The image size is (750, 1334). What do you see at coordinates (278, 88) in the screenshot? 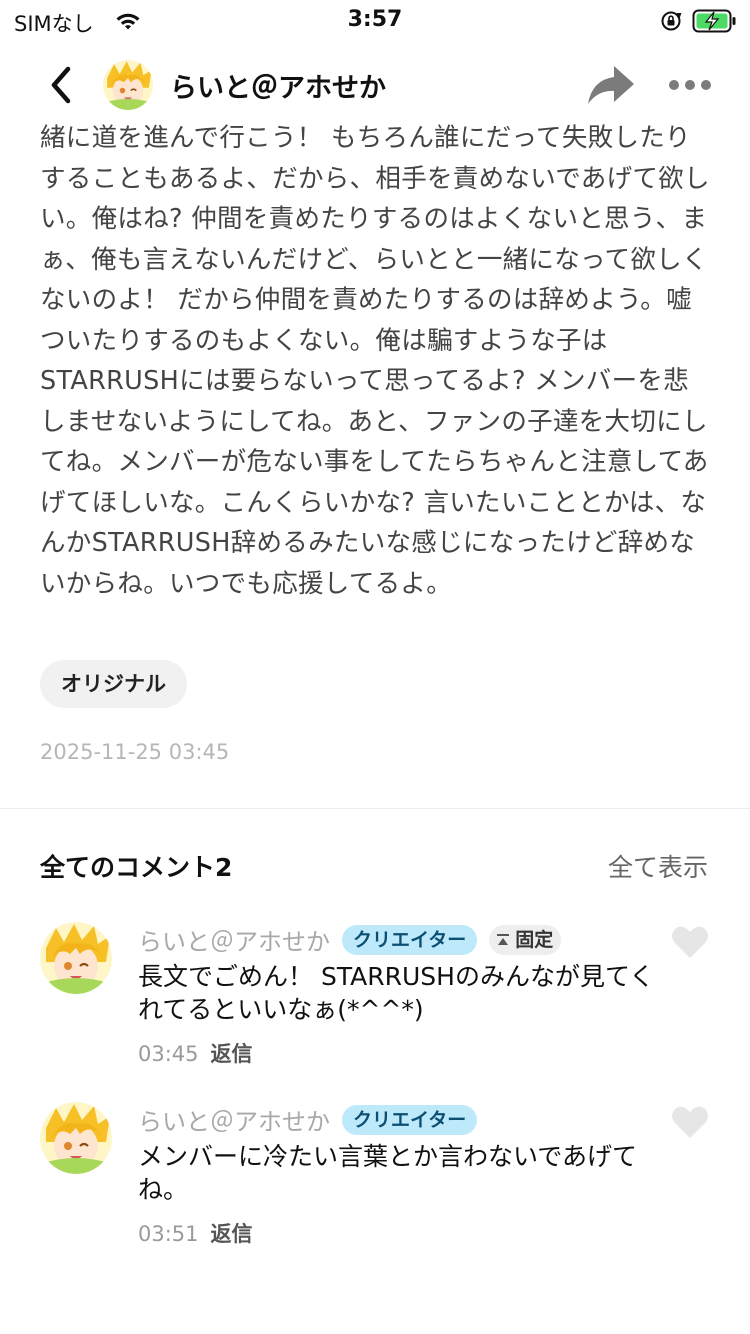
I see `page-title: らいと＠アホせか` at bounding box center [278, 88].